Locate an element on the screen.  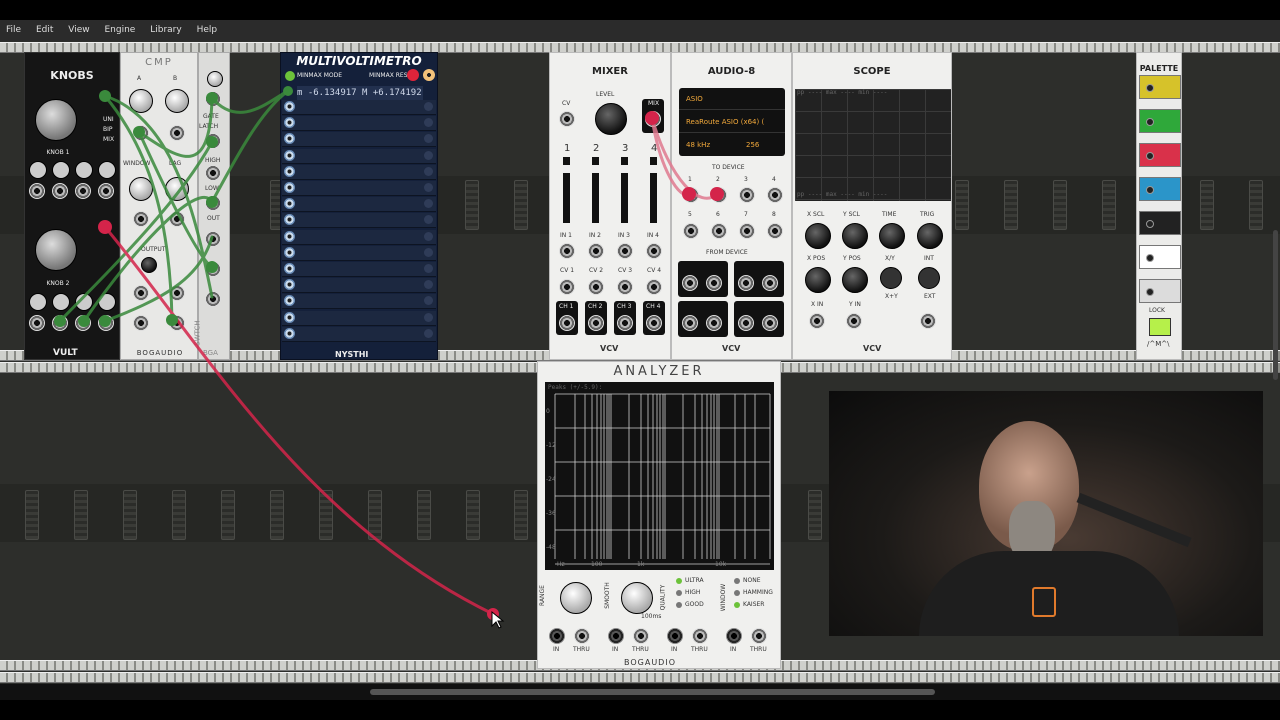
ultra-led is located at coordinates (679, 581).